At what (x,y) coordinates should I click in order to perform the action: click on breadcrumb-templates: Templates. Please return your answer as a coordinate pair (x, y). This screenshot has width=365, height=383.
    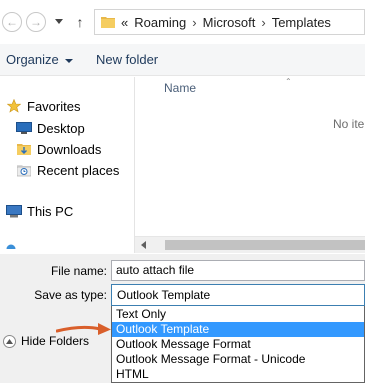
    Looking at the image, I should click on (301, 22).